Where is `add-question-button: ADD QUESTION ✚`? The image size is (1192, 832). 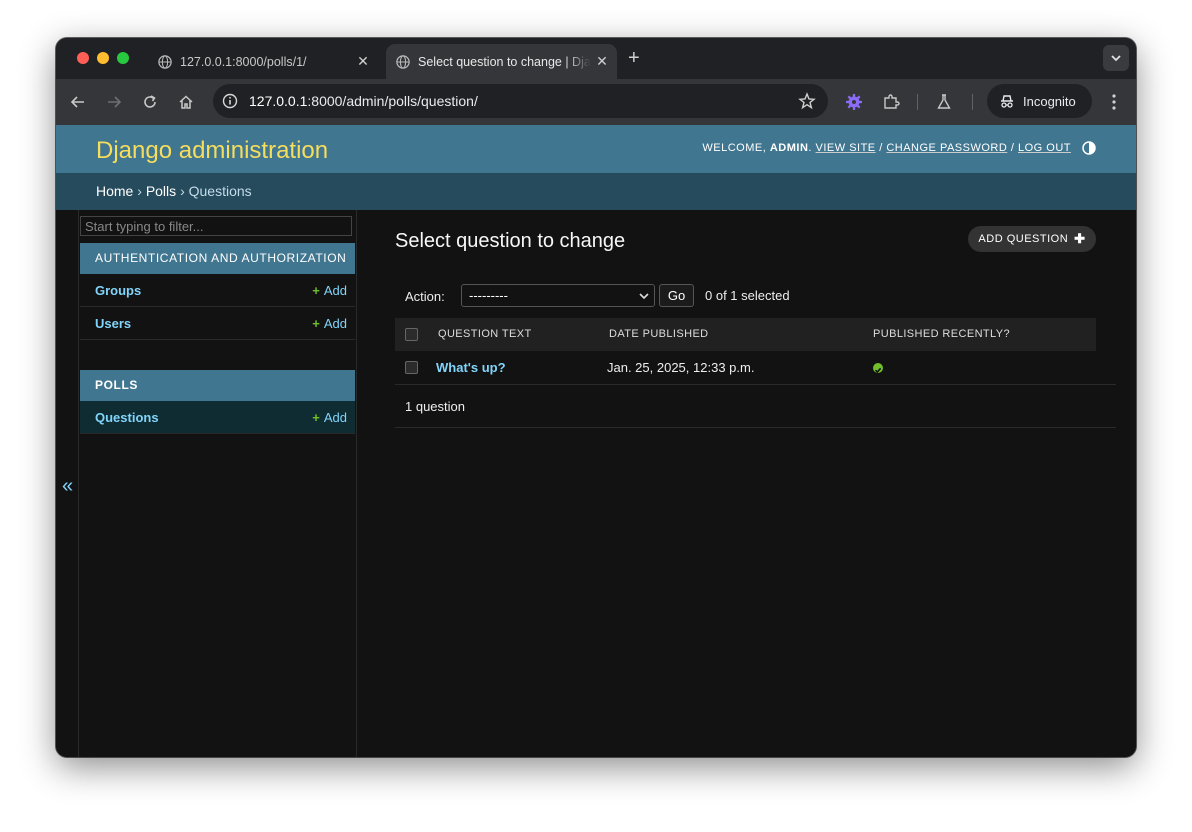 add-question-button: ADD QUESTION ✚ is located at coordinates (1032, 239).